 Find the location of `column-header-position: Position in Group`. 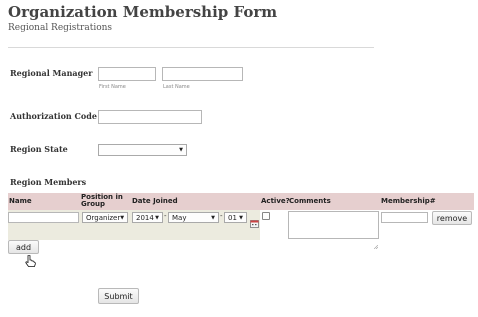

column-header-position: Position in Group is located at coordinates (102, 200).